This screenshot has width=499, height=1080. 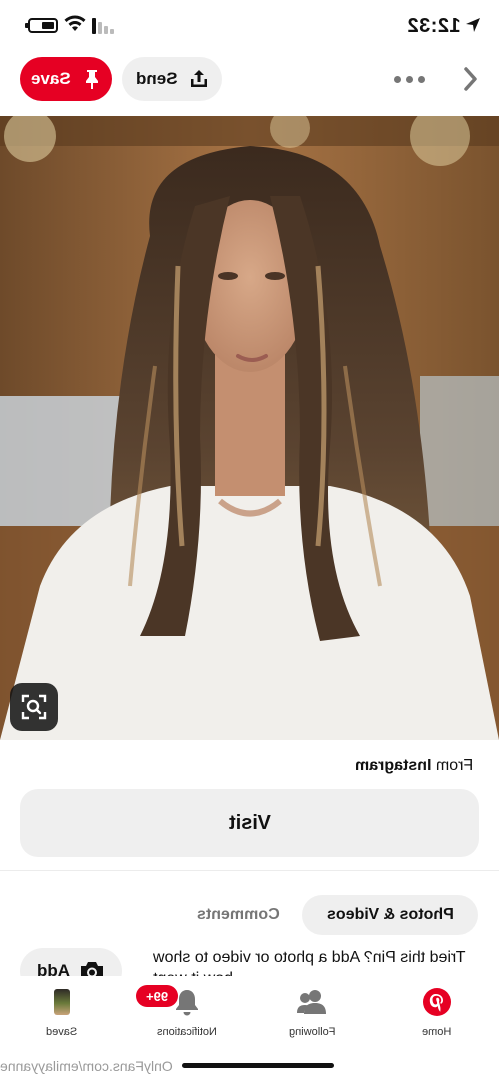 What do you see at coordinates (62, 1002) in the screenshot?
I see `profile-avatar` at bounding box center [62, 1002].